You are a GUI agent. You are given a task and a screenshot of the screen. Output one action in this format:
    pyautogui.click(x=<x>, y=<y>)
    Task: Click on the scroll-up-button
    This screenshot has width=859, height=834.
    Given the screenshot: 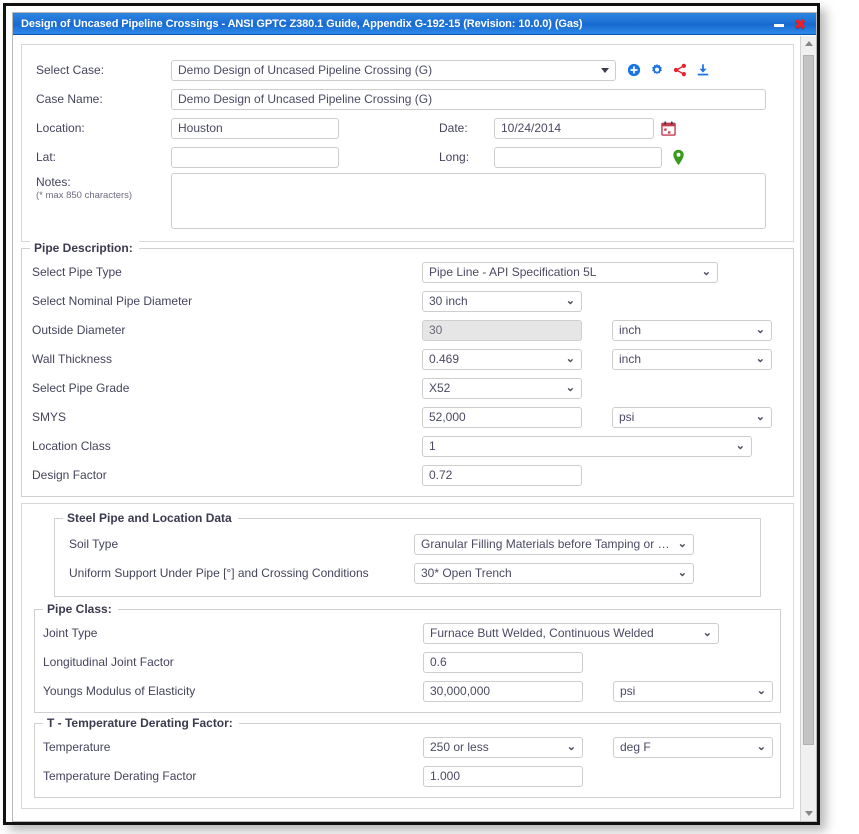 What is the action you would take?
    pyautogui.click(x=808, y=43)
    